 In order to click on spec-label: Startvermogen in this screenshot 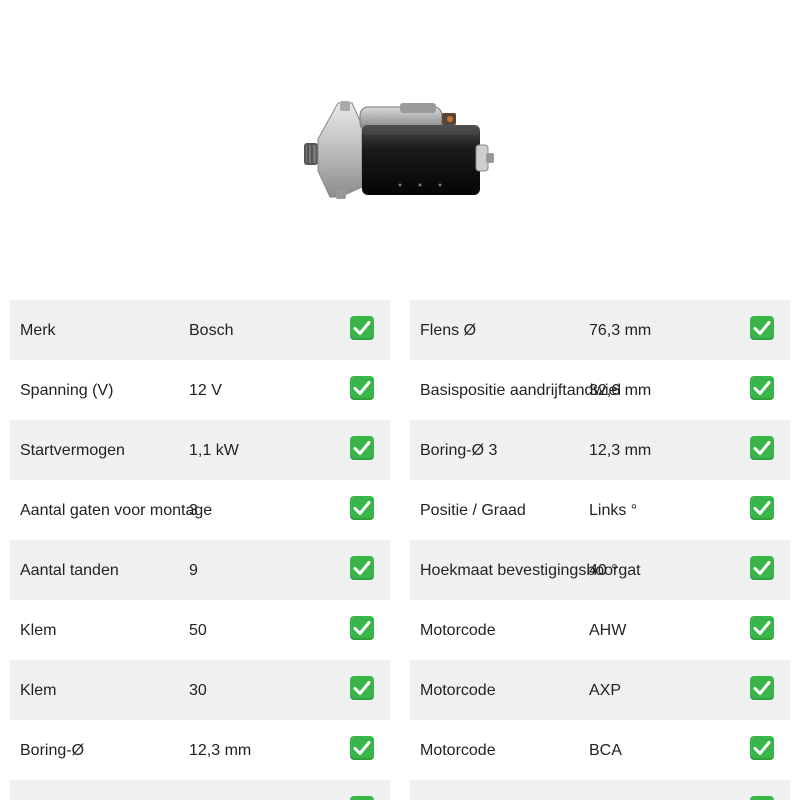, I will do `click(72, 450)`.